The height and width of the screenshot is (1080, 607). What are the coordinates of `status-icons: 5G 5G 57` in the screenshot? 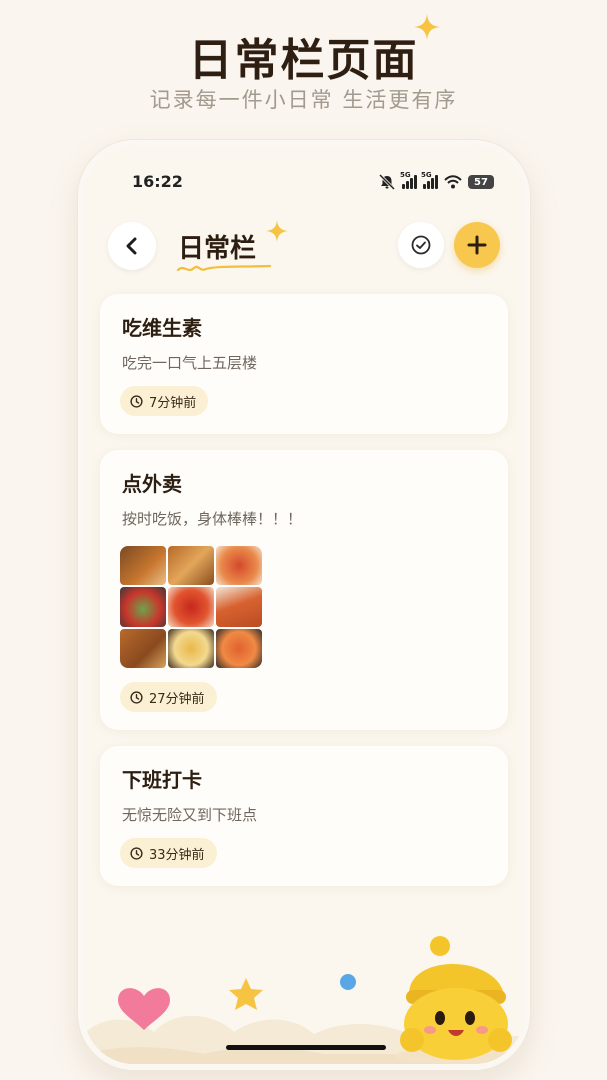 It's located at (436, 180).